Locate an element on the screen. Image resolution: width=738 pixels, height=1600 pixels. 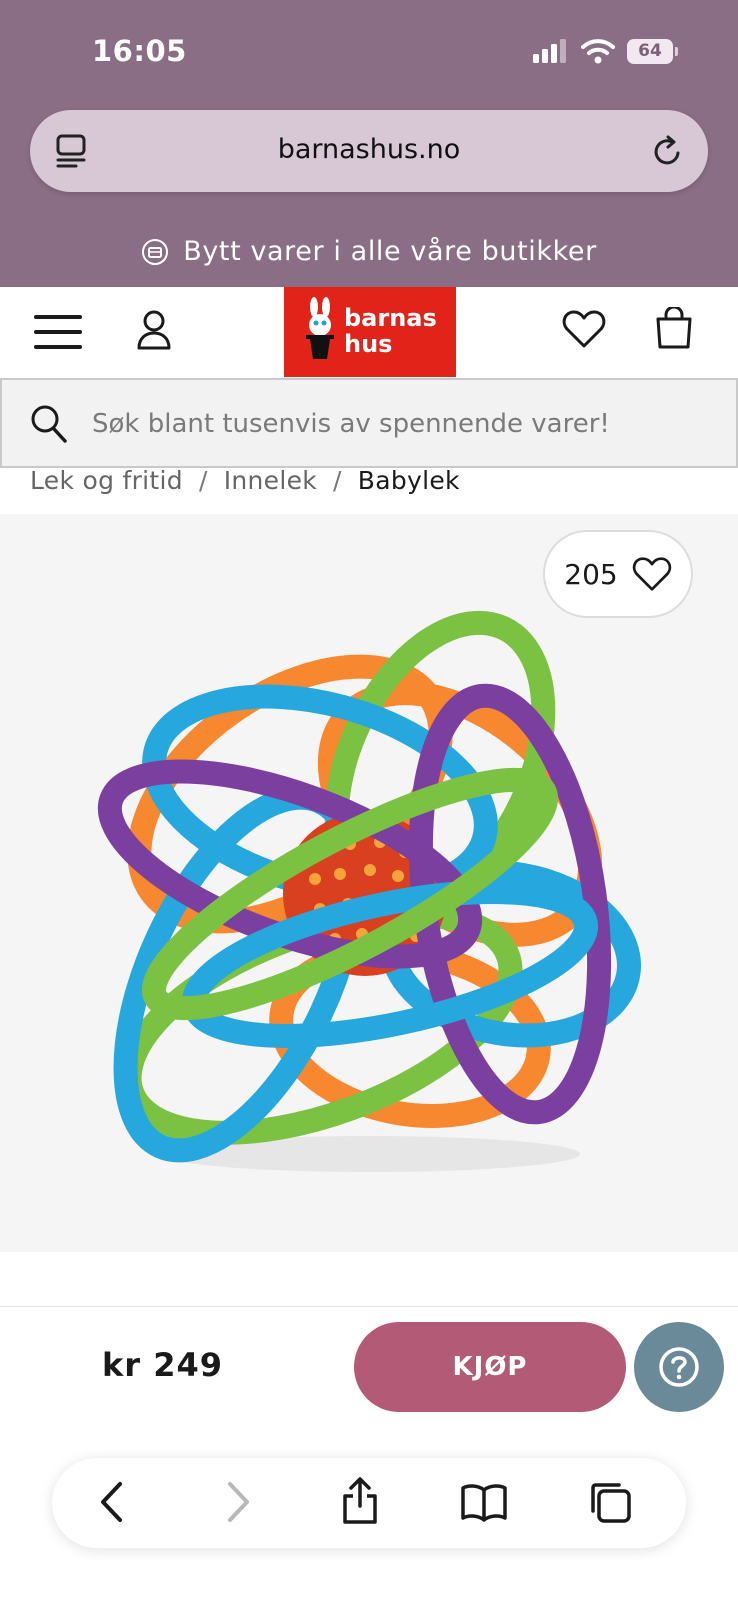
breadcrumb-item-innelek: Innelek is located at coordinates (270, 480).